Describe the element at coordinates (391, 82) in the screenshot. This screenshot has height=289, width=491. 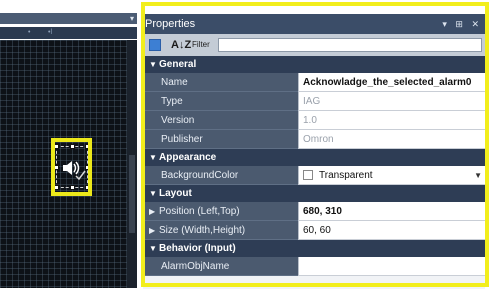
I see `name-value-field: Acknowladge_the_selected_alarm0` at that location.